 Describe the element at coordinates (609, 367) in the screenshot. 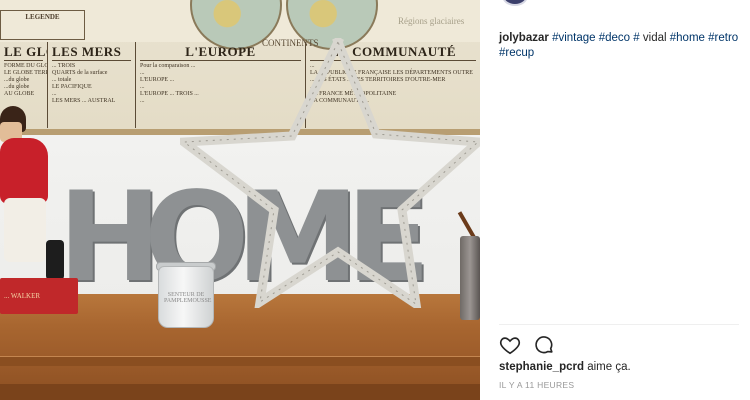

I see `likes-text: aime ça.` at that location.